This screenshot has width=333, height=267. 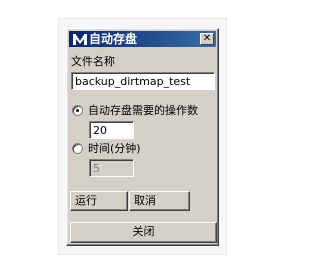 I want to click on cancel-button: 取消, so click(x=159, y=201).